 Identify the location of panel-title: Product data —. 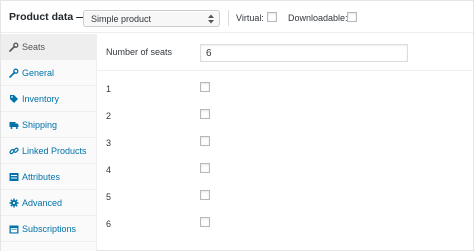
(48, 17).